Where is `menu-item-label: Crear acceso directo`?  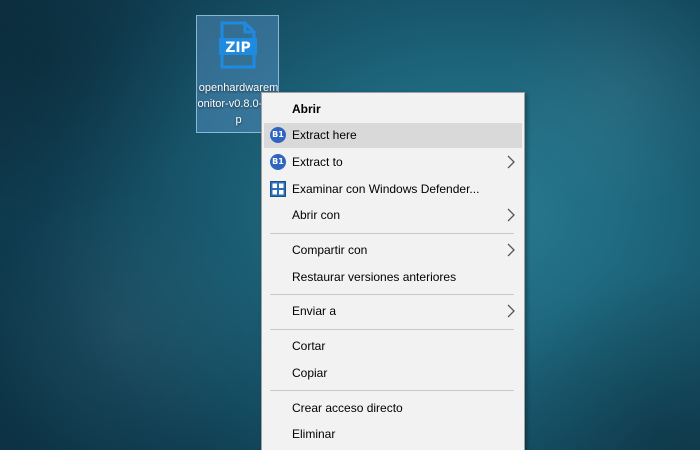
menu-item-label: Crear acceso directo is located at coordinates (347, 408).